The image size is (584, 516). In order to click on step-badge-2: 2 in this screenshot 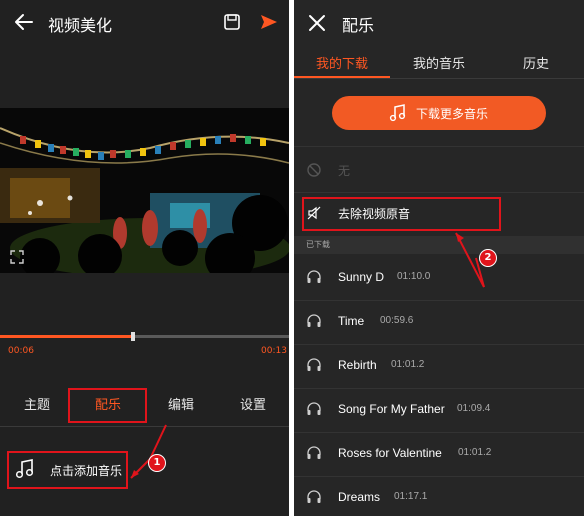, I will do `click(488, 258)`.